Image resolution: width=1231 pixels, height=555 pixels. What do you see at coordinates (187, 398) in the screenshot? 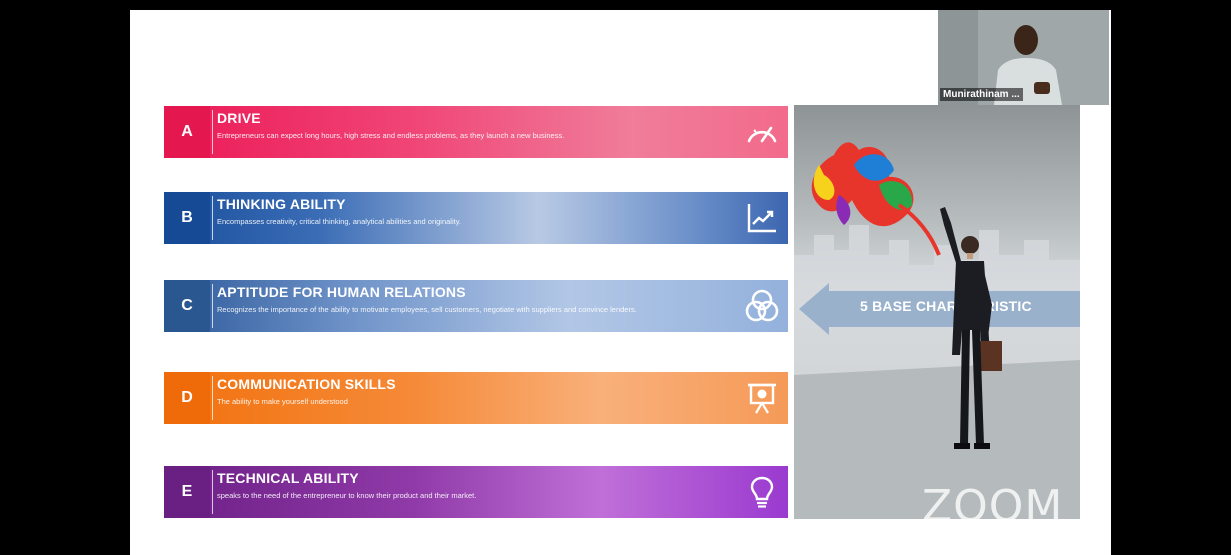
I see `row-letter: D` at bounding box center [187, 398].